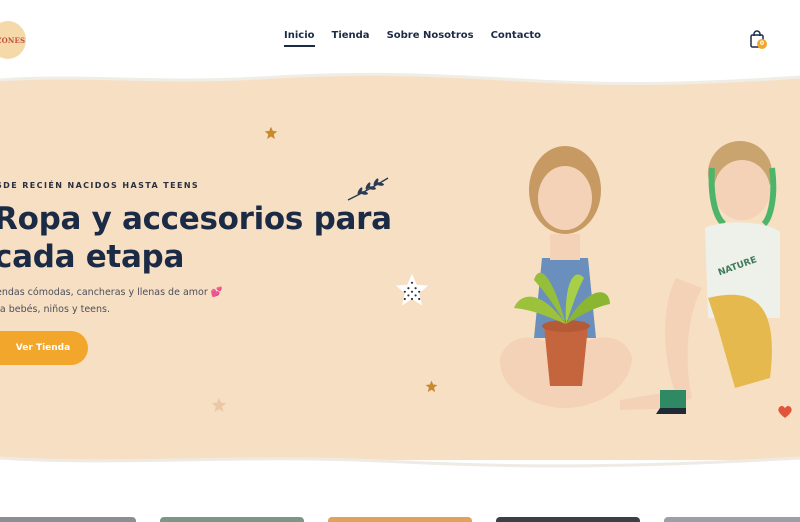  I want to click on description-line-2: ra bebés, niños y teens., so click(55, 309).